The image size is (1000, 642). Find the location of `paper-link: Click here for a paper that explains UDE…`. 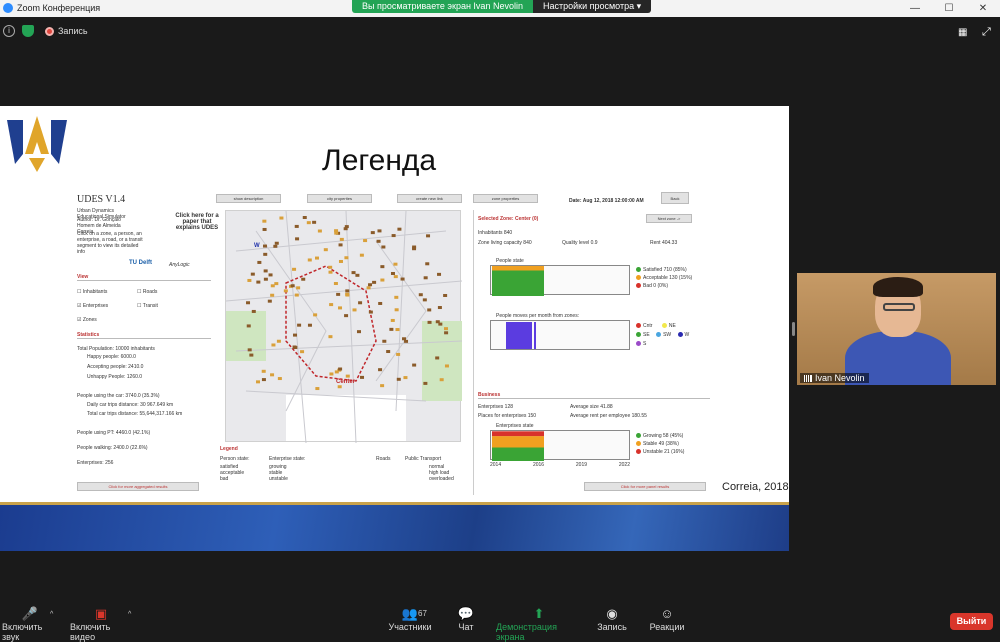

paper-link: Click here for a paper that explains UDE… is located at coordinates (197, 222).